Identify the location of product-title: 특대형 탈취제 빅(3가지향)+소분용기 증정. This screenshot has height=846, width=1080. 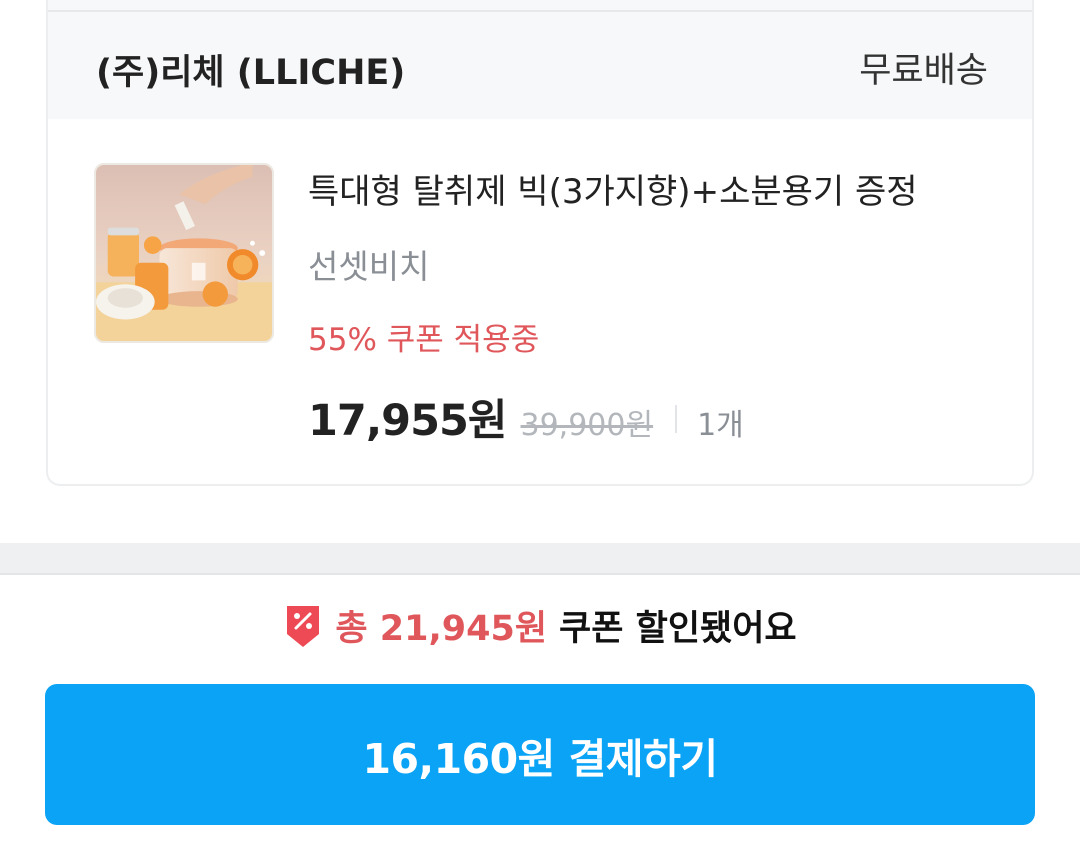
(613, 188).